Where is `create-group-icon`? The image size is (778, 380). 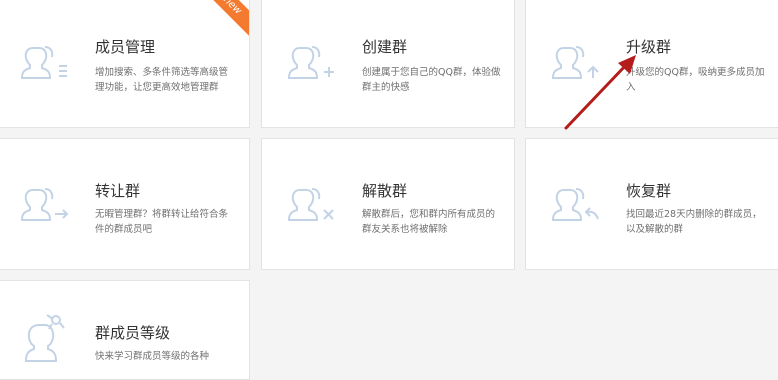 create-group-icon is located at coordinates (310, 62).